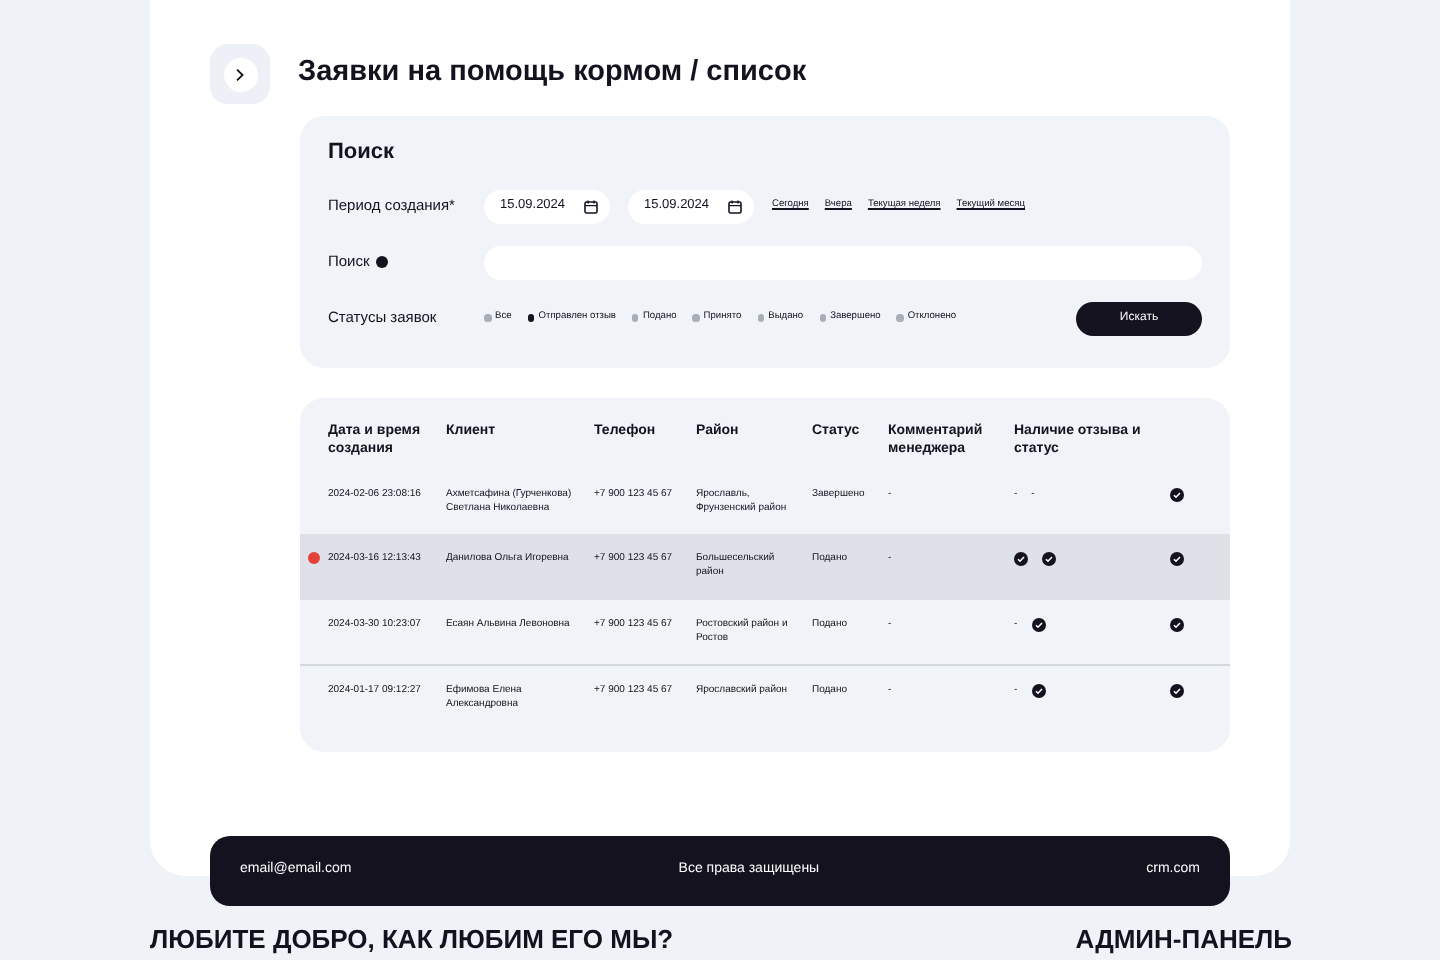 This screenshot has height=960, width=1440. I want to click on expand-button, so click(240, 74).